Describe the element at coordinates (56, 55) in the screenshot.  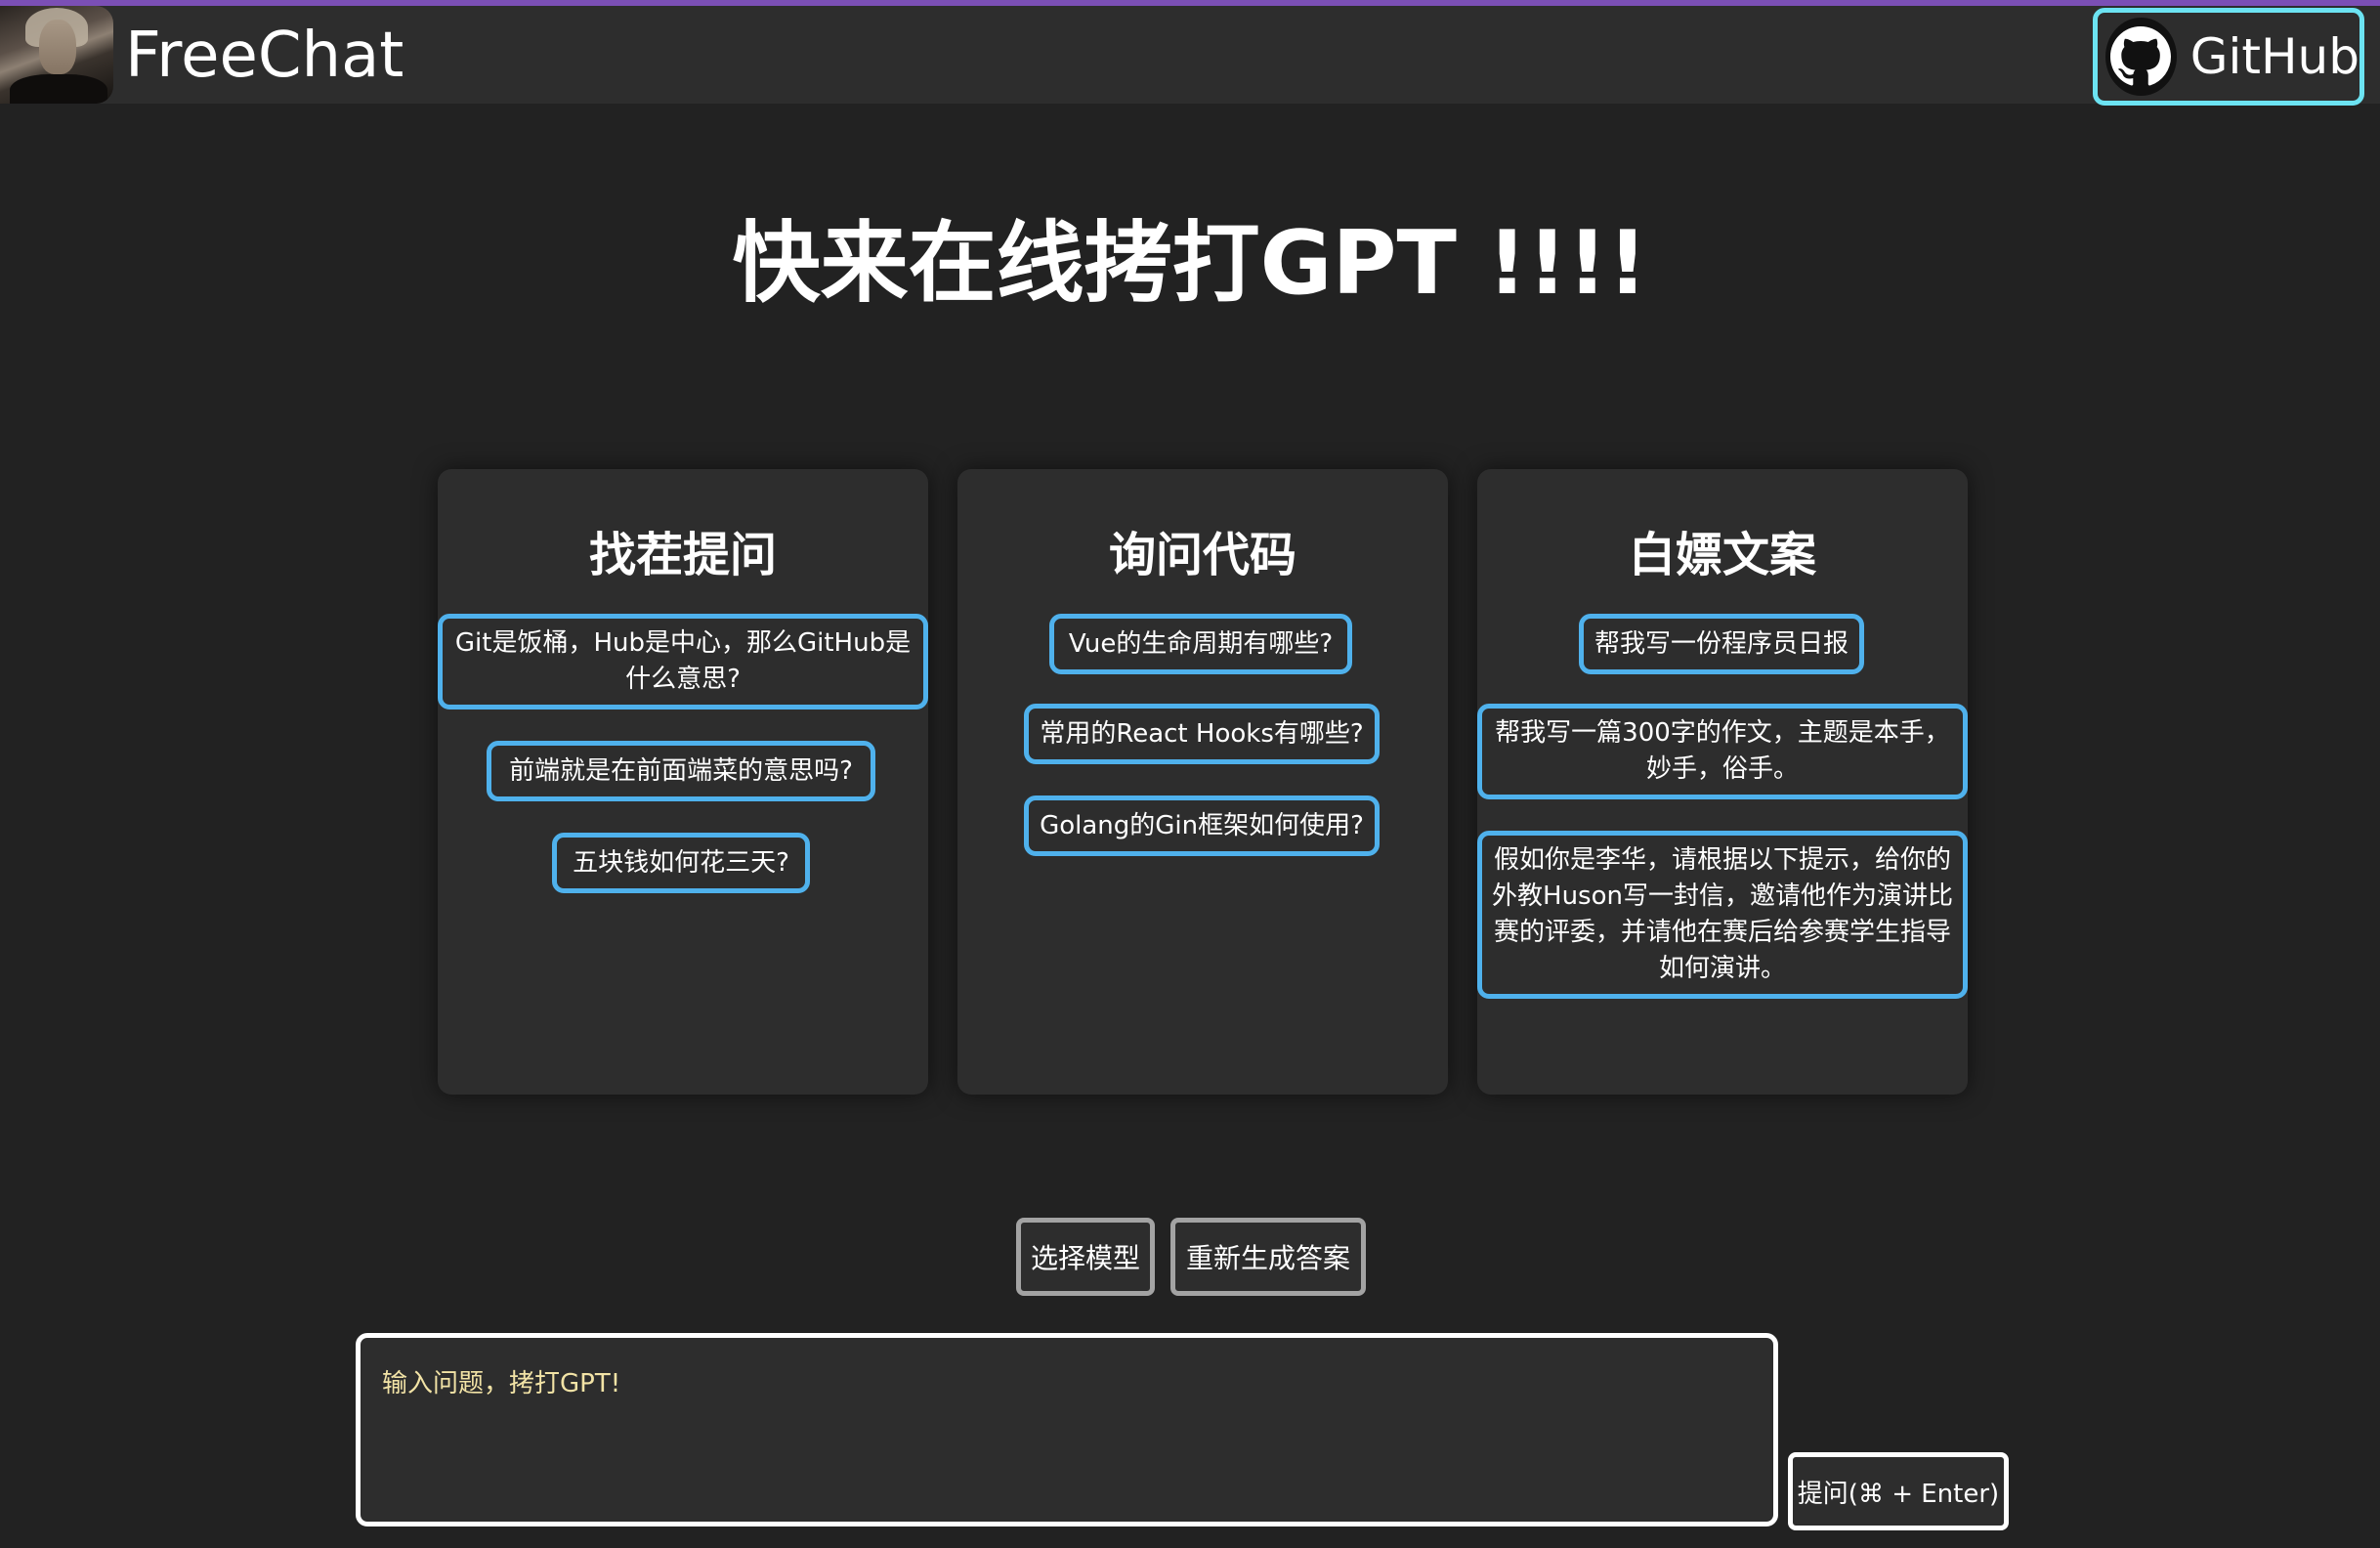
I see `avatar` at that location.